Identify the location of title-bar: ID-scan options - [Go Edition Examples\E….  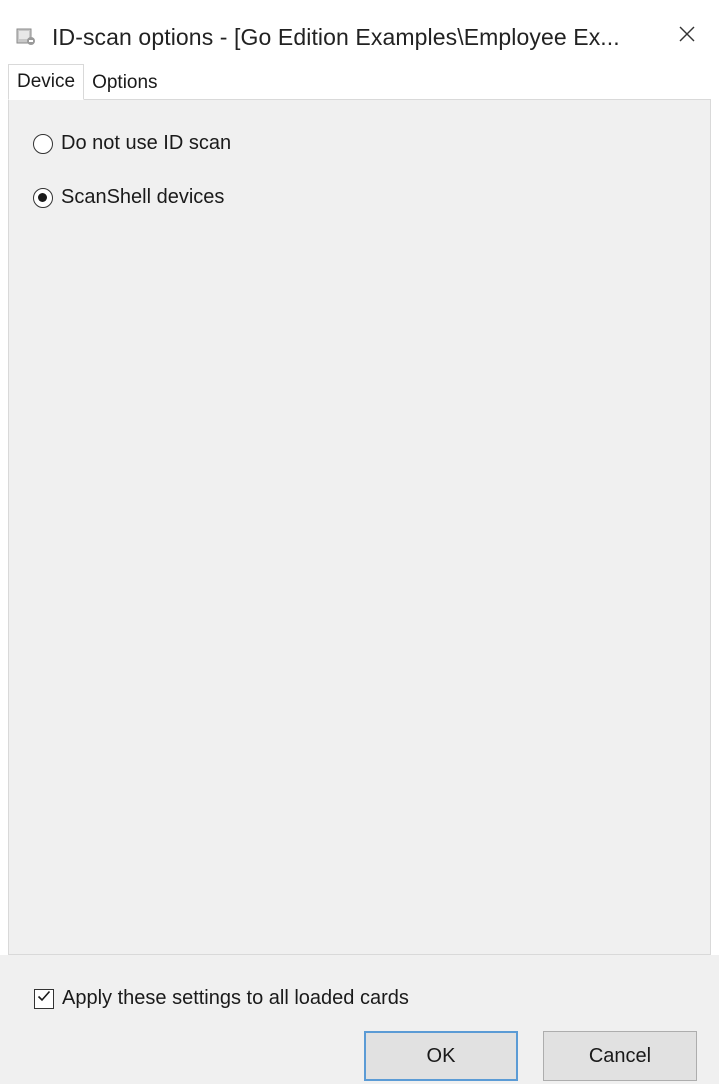
(359, 32).